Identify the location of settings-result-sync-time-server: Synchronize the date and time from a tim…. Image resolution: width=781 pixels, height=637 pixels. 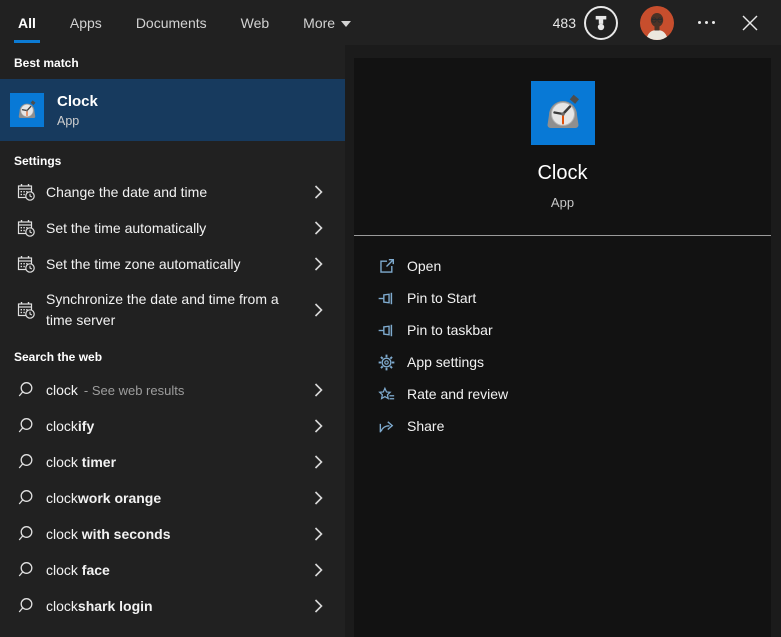
(172, 310).